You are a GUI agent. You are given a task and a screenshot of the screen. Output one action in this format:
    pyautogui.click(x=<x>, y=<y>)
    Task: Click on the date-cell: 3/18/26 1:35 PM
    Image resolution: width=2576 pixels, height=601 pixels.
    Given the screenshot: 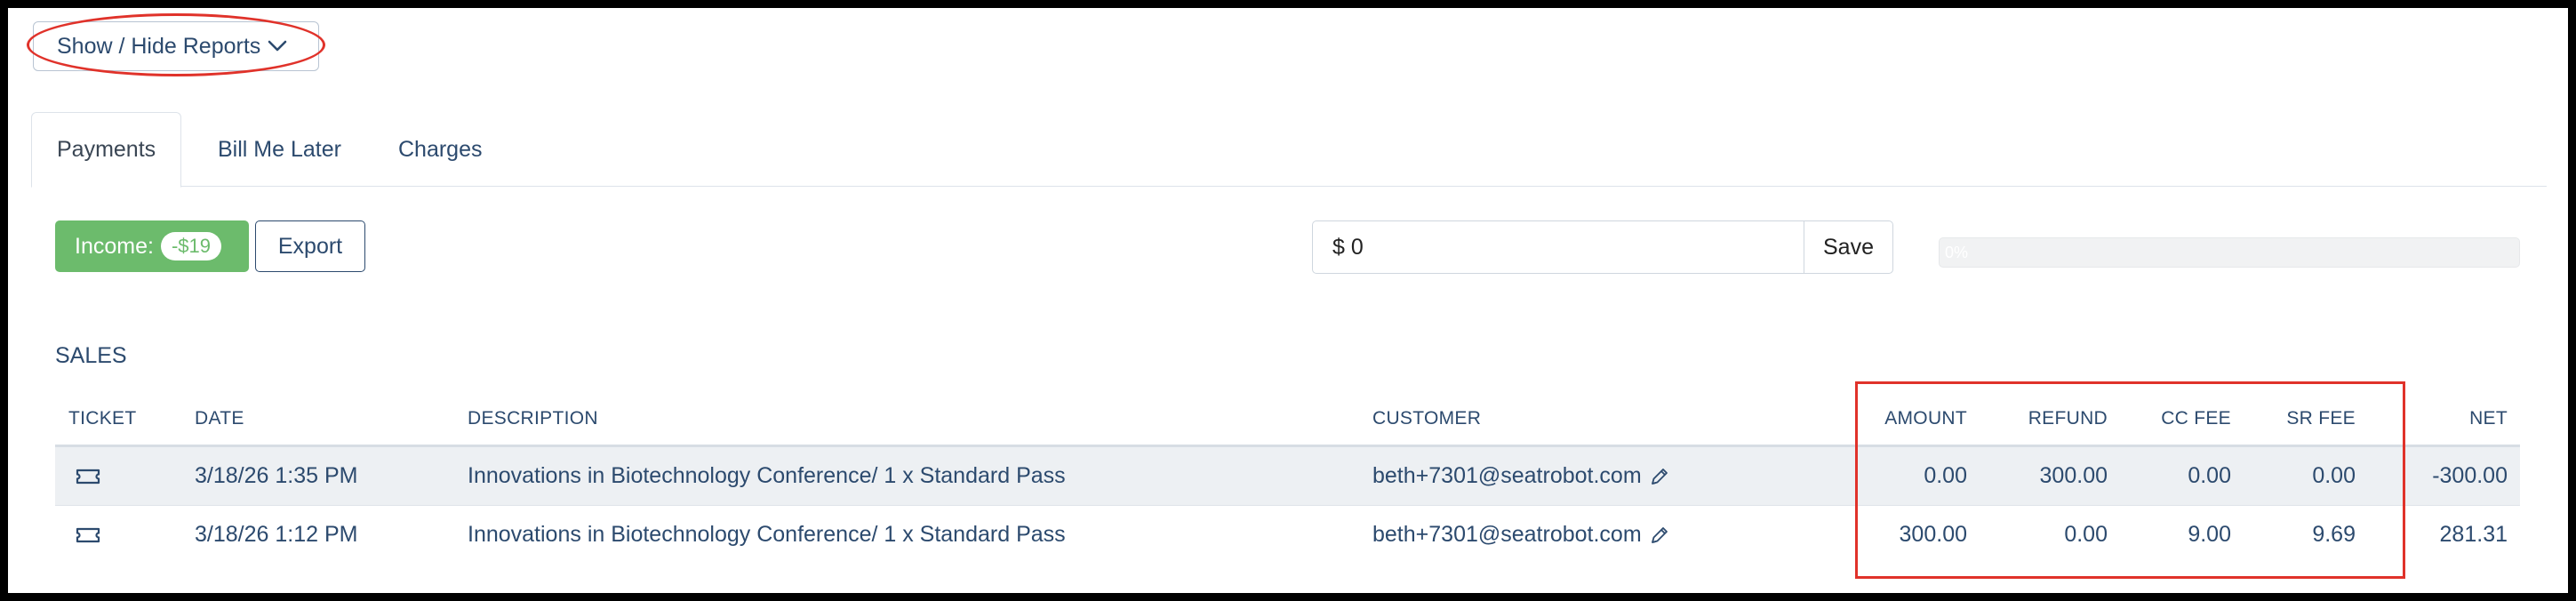 What is the action you would take?
    pyautogui.click(x=276, y=475)
    